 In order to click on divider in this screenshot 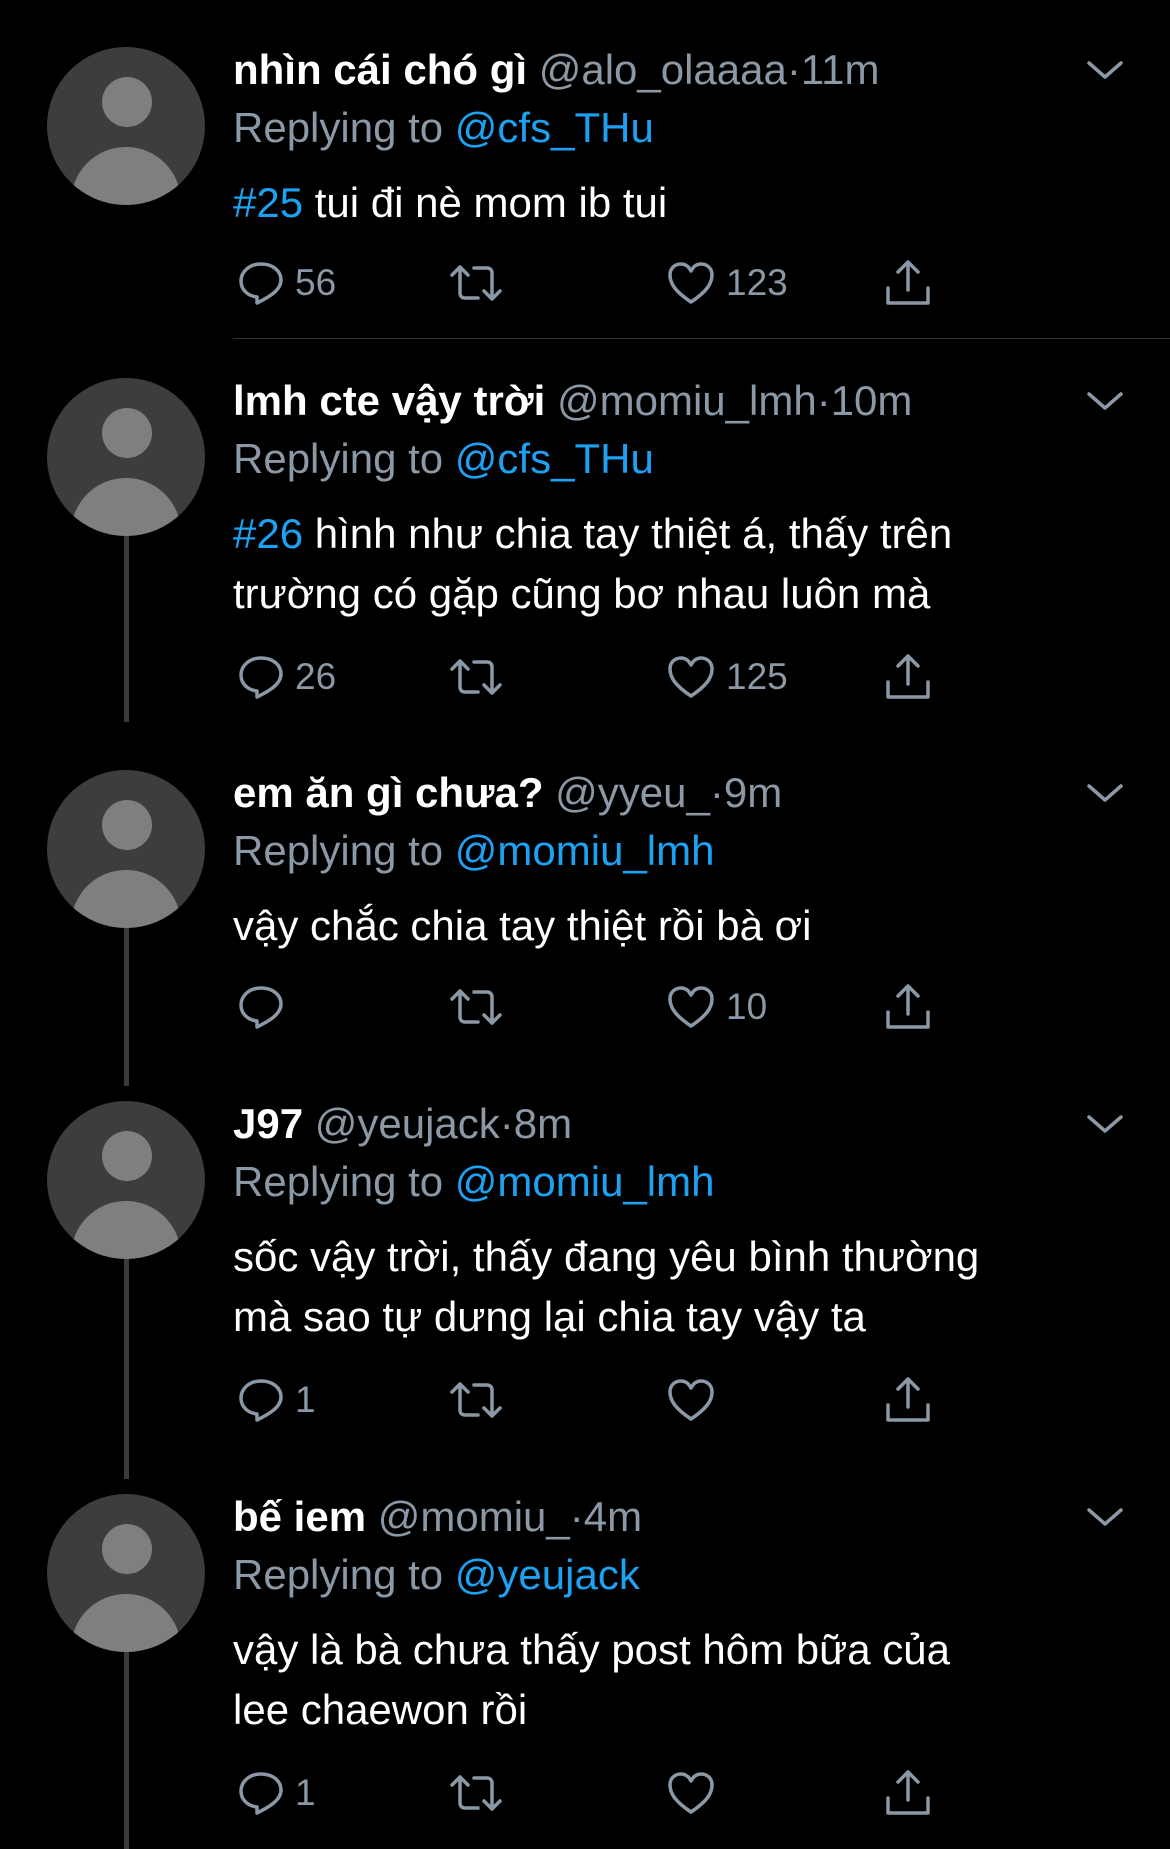, I will do `click(701, 338)`.